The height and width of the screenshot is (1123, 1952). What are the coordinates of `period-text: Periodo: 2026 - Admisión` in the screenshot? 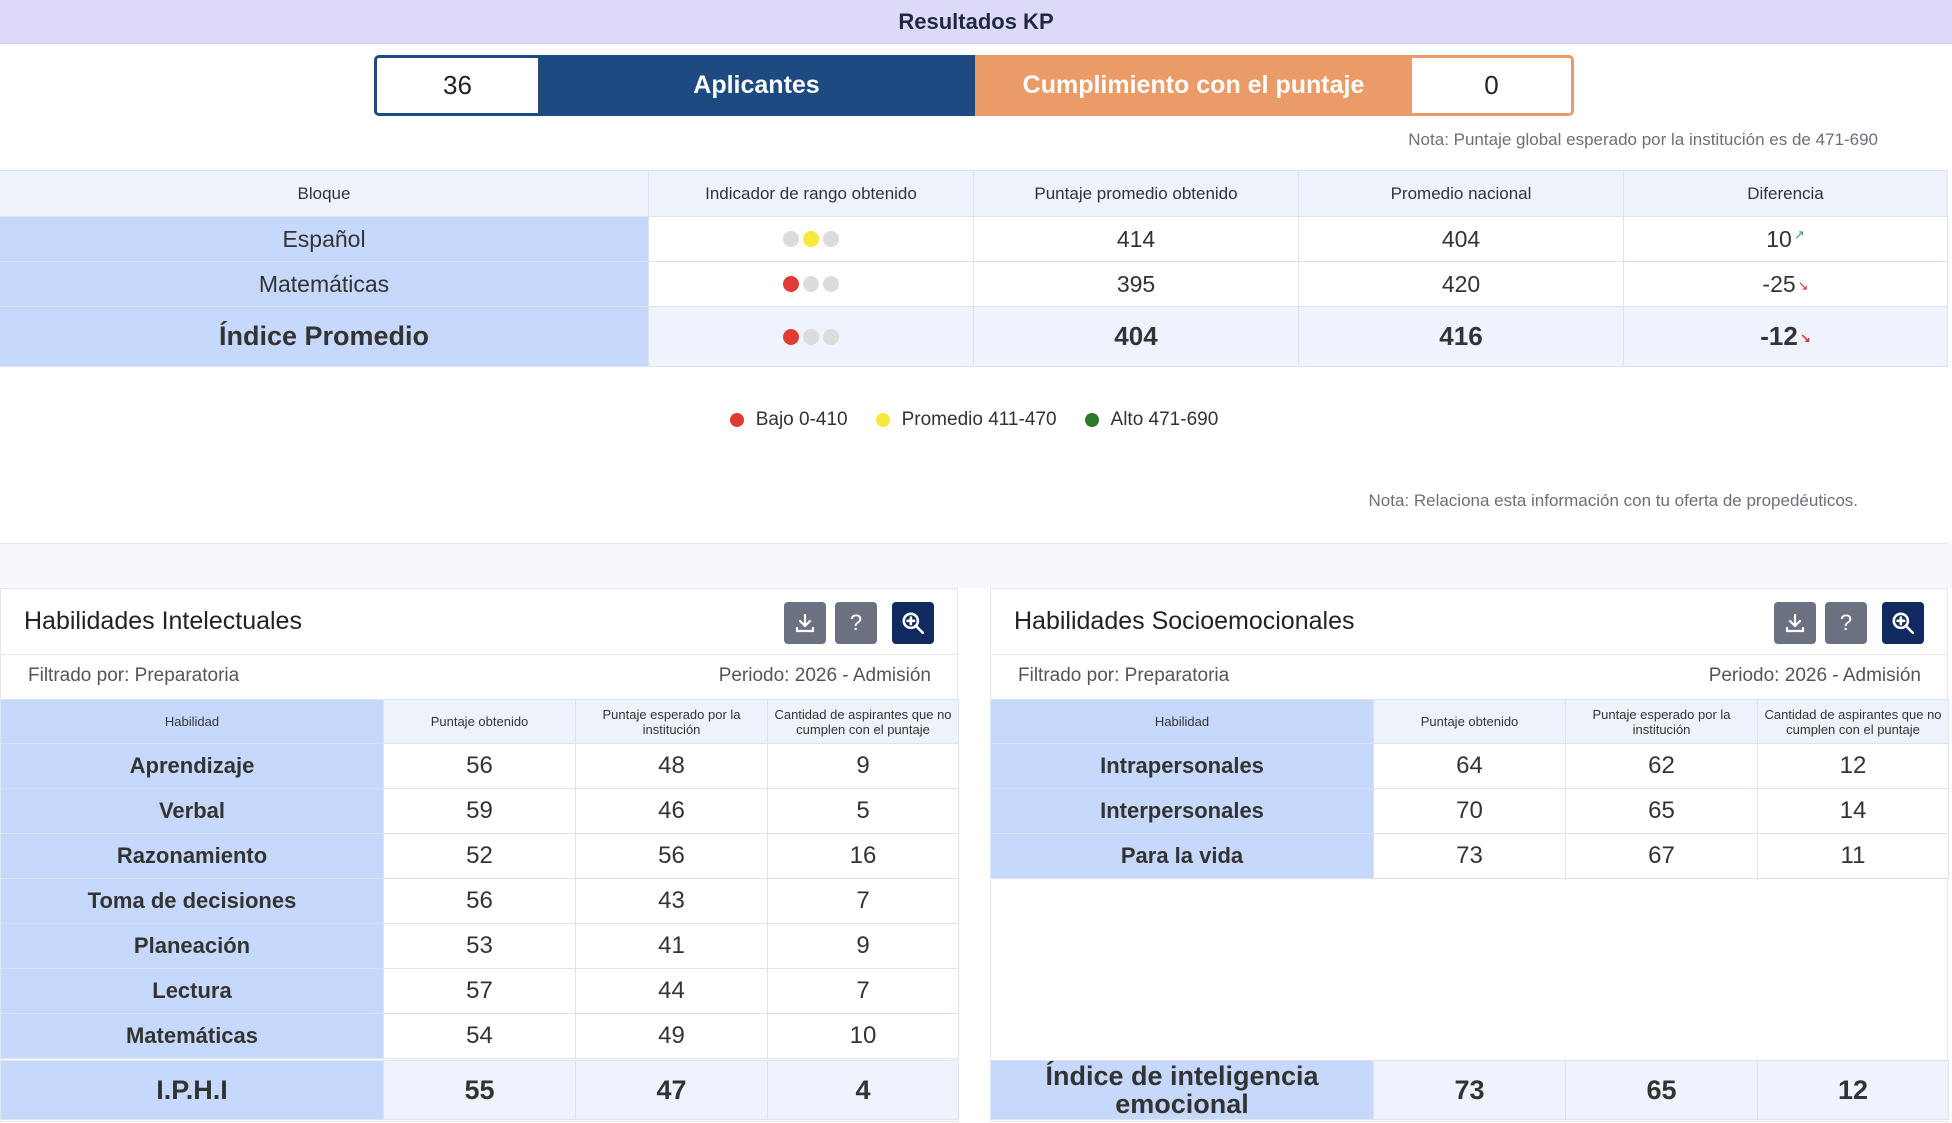 It's located at (825, 676).